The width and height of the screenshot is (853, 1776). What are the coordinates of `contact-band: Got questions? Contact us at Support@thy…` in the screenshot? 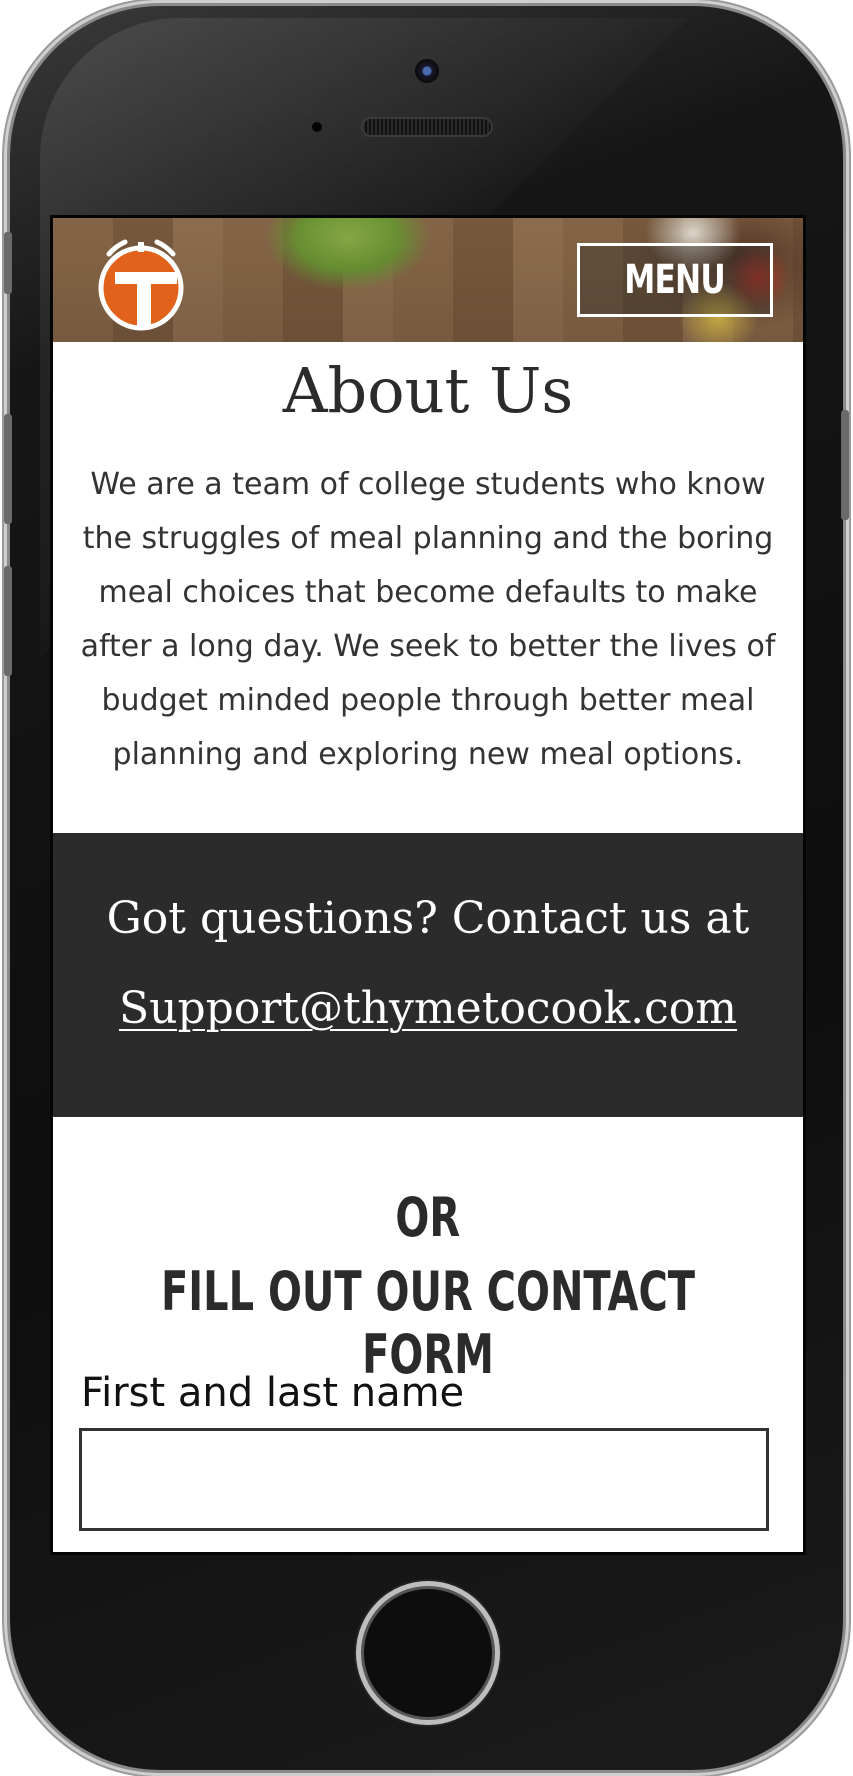 It's located at (428, 975).